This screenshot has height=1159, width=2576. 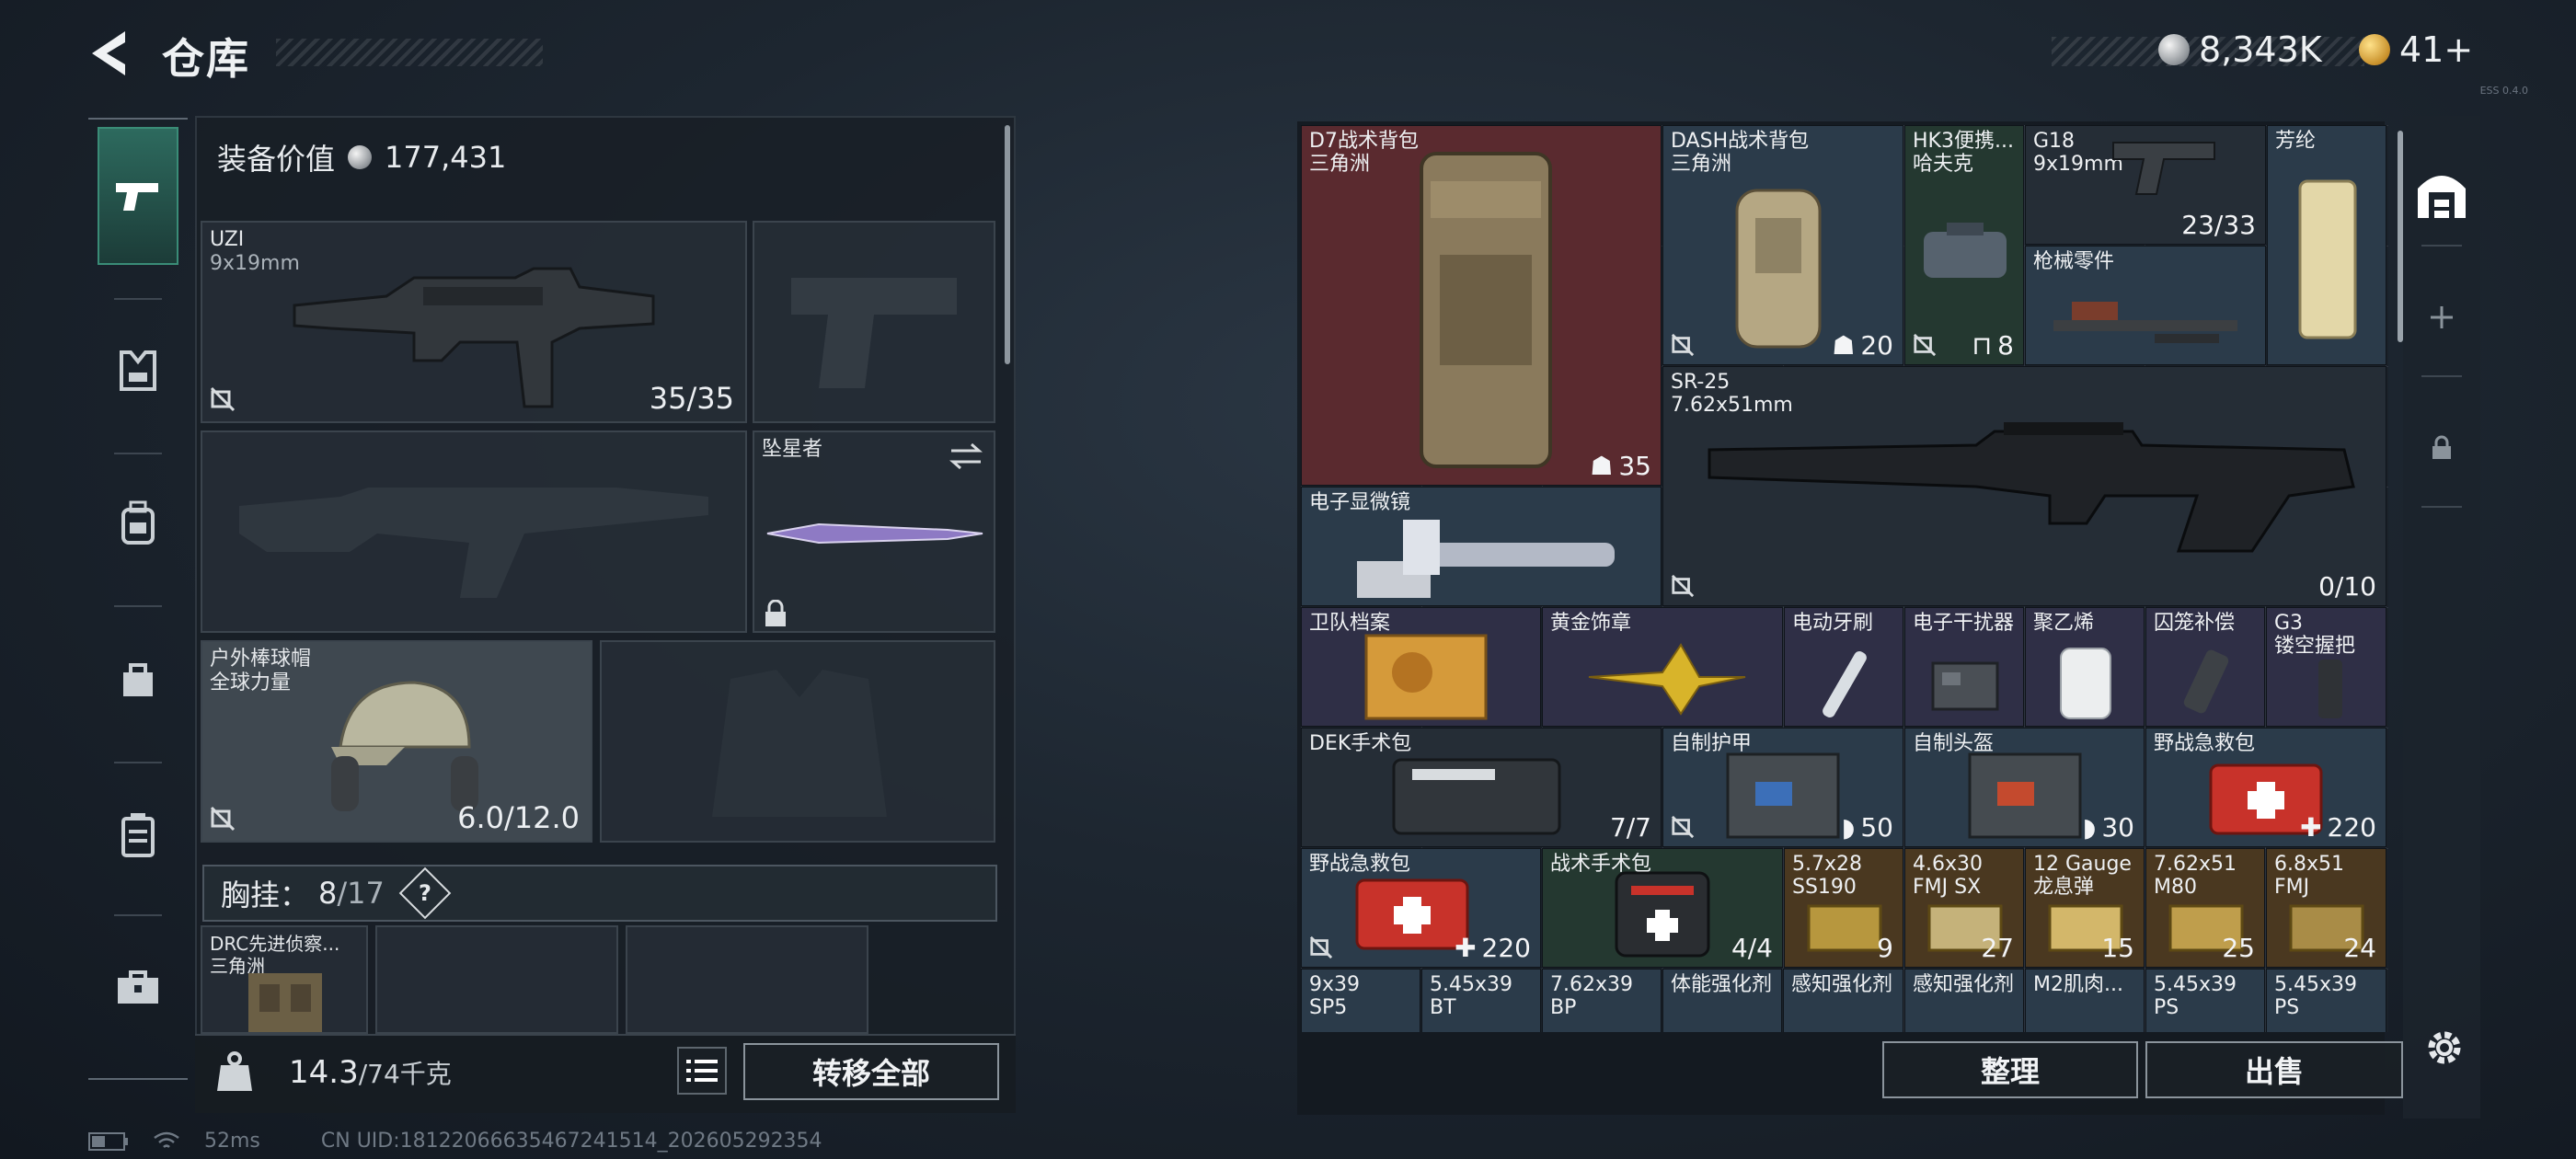 I want to click on item-badge: 0/10, so click(x=2347, y=586).